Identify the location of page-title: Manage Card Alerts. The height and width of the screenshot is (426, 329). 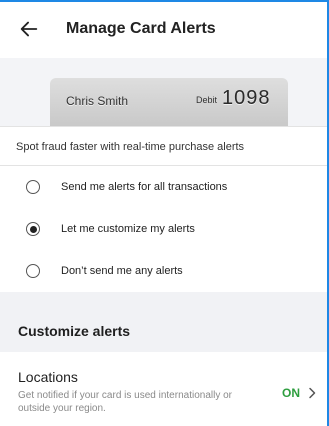
(141, 28).